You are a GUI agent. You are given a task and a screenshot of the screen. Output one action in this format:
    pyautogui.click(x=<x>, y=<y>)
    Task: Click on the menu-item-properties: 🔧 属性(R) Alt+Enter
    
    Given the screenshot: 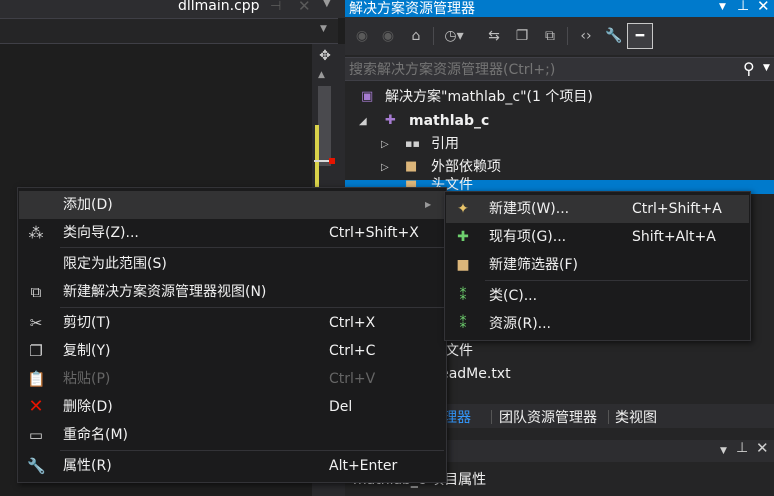 What is the action you would take?
    pyautogui.click(x=232, y=466)
    